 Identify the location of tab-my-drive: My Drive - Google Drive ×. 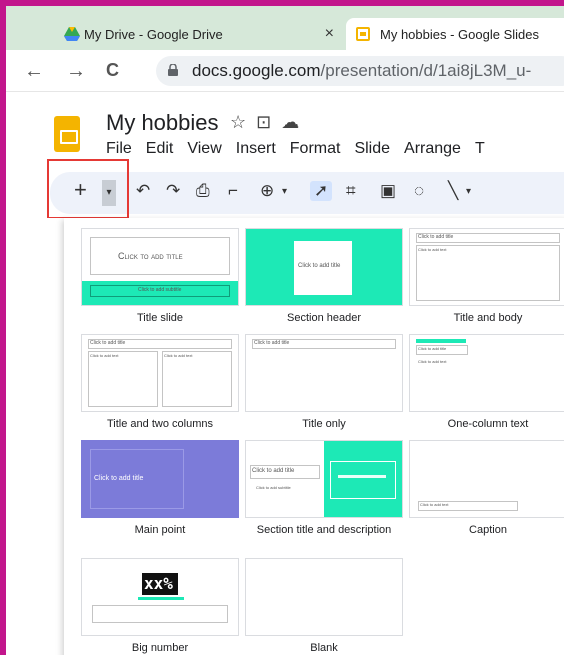
(199, 34).